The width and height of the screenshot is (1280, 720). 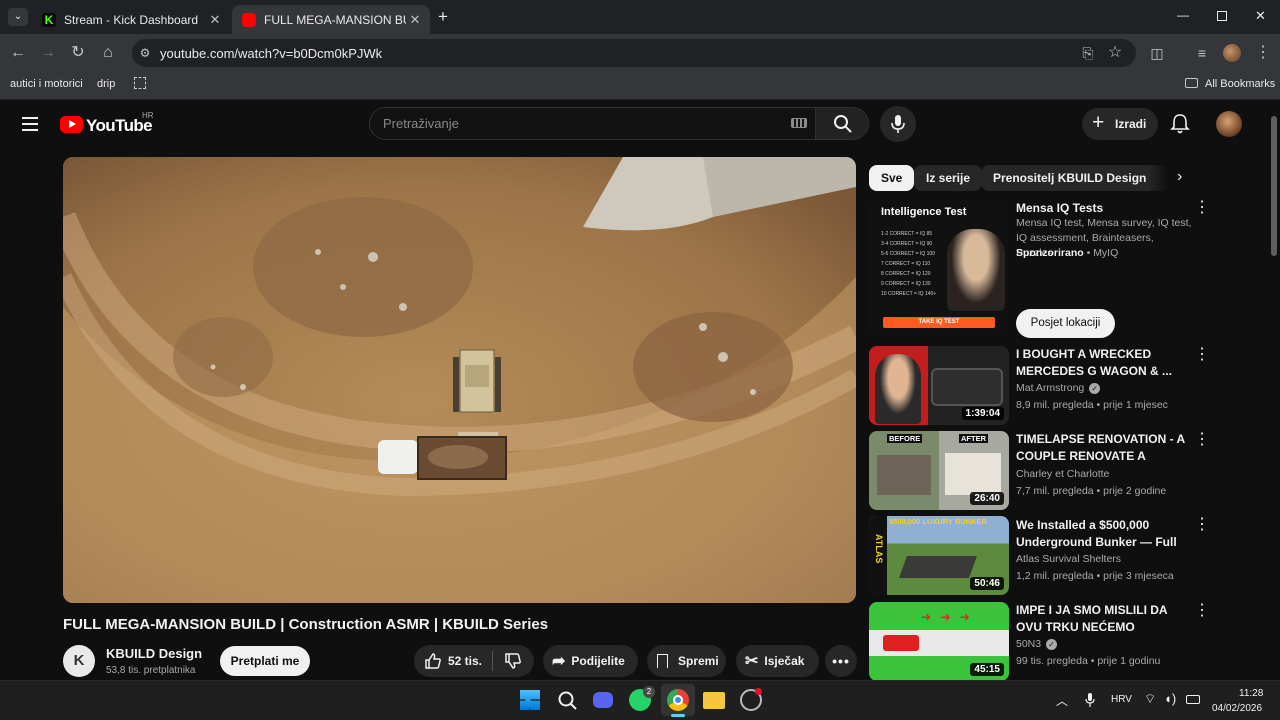 What do you see at coordinates (987, 583) in the screenshot?
I see `video-duration: 50:46` at bounding box center [987, 583].